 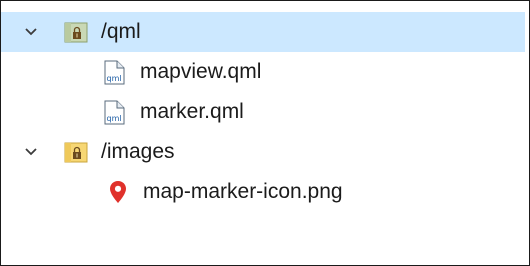 What do you see at coordinates (263, 112) in the screenshot?
I see `tree-node-marker-qml: qml marker.qml` at bounding box center [263, 112].